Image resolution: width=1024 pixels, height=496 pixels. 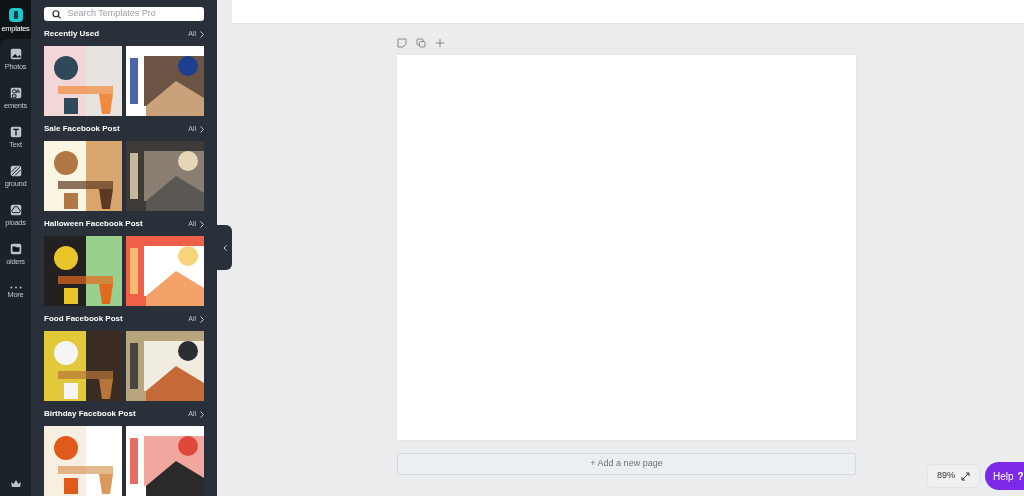 I want to click on chevron-left-icon, so click(x=224, y=247).